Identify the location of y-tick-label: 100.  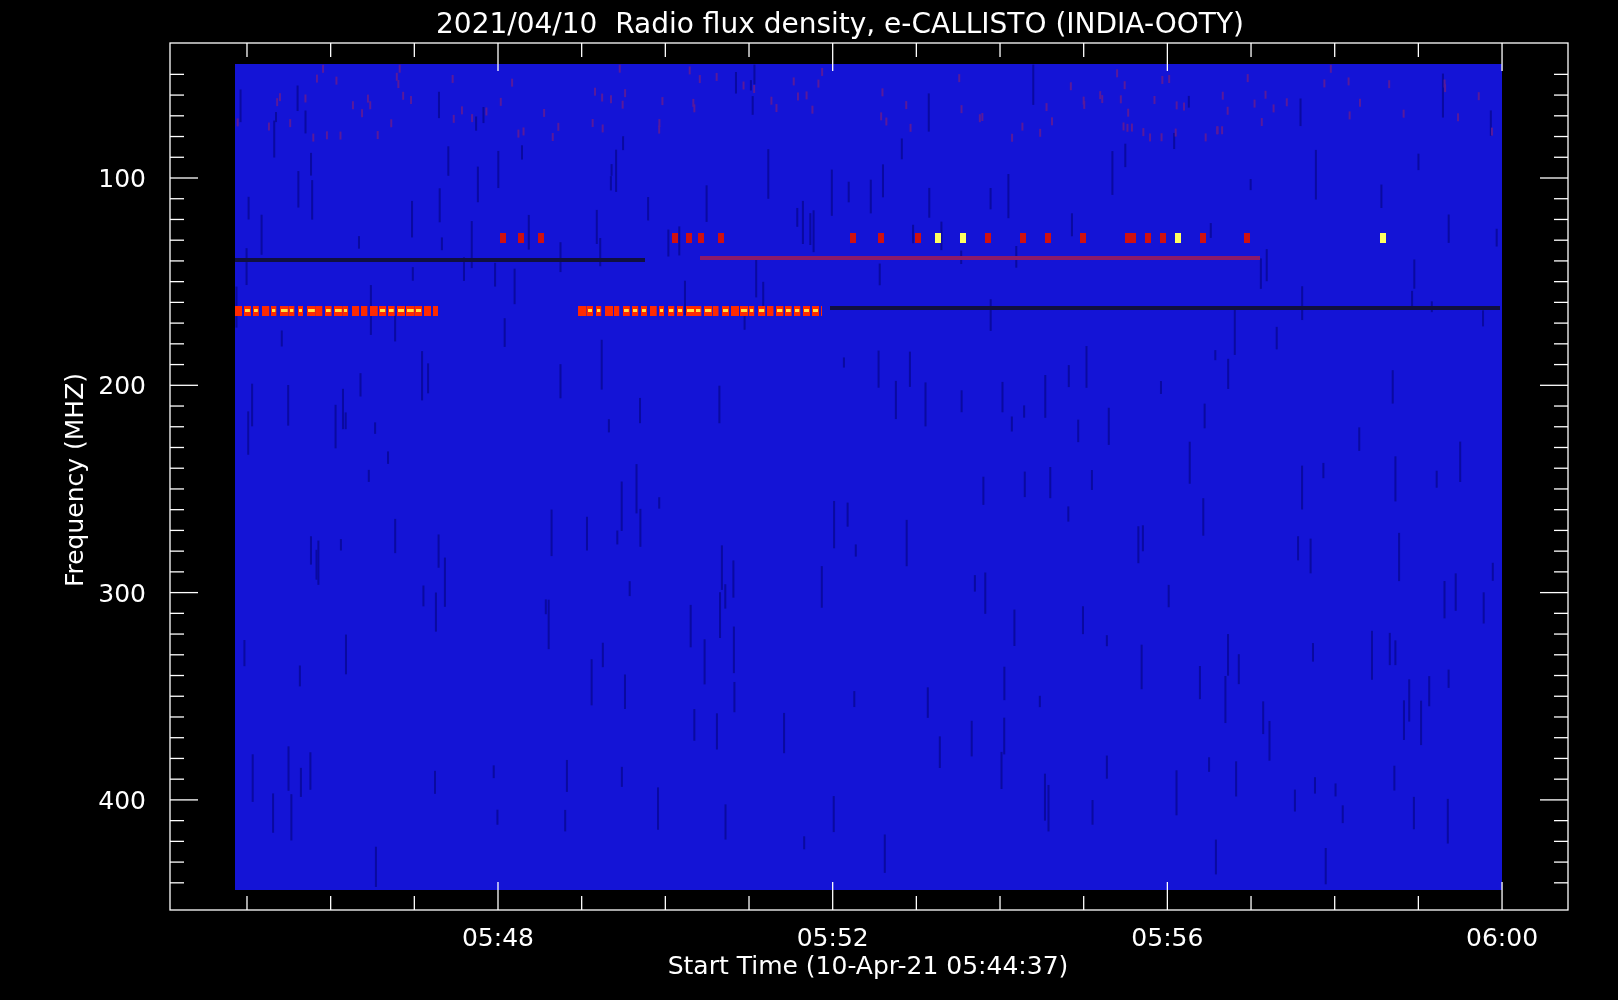
(122, 178).